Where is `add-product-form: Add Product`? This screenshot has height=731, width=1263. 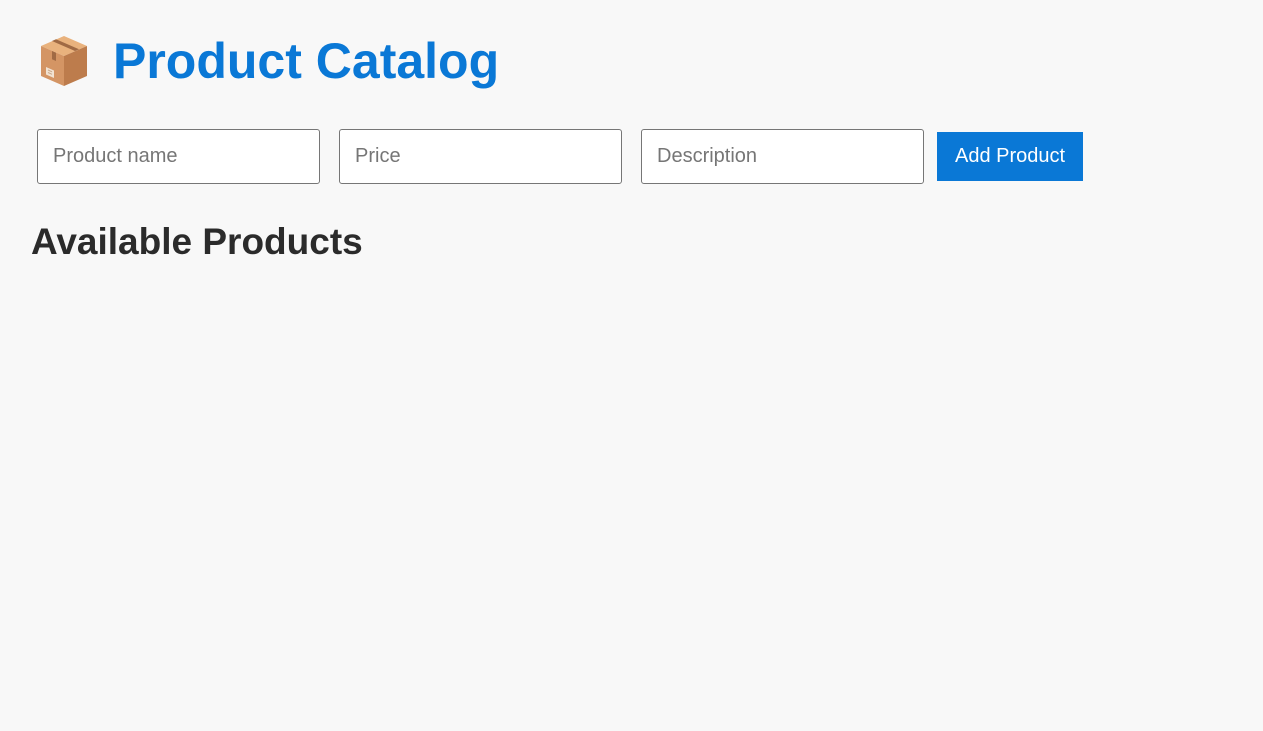
add-product-form: Add Product is located at coordinates (560, 156).